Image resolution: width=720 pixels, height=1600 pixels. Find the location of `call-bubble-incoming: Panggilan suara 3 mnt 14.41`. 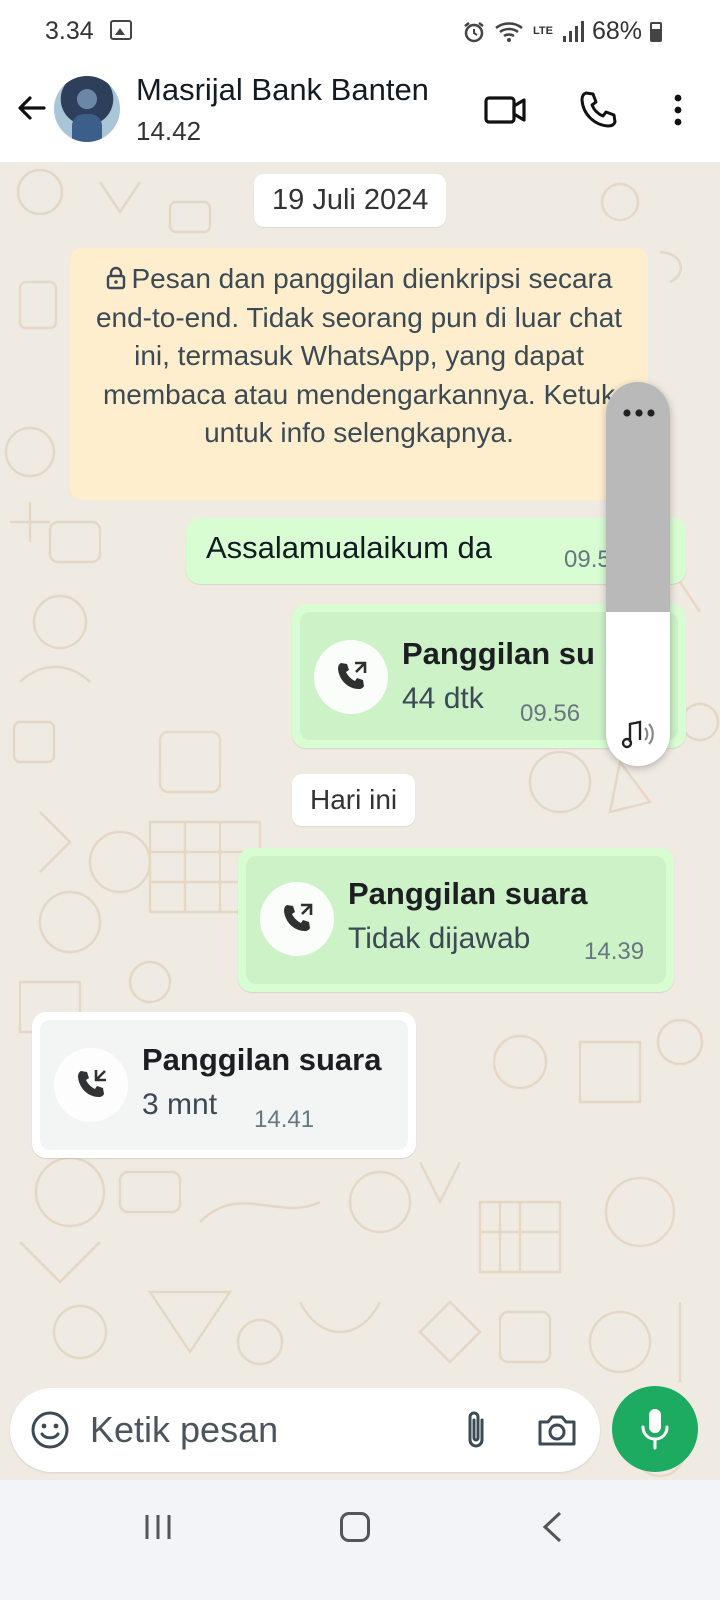

call-bubble-incoming: Panggilan suara 3 mnt 14.41 is located at coordinates (224, 1085).